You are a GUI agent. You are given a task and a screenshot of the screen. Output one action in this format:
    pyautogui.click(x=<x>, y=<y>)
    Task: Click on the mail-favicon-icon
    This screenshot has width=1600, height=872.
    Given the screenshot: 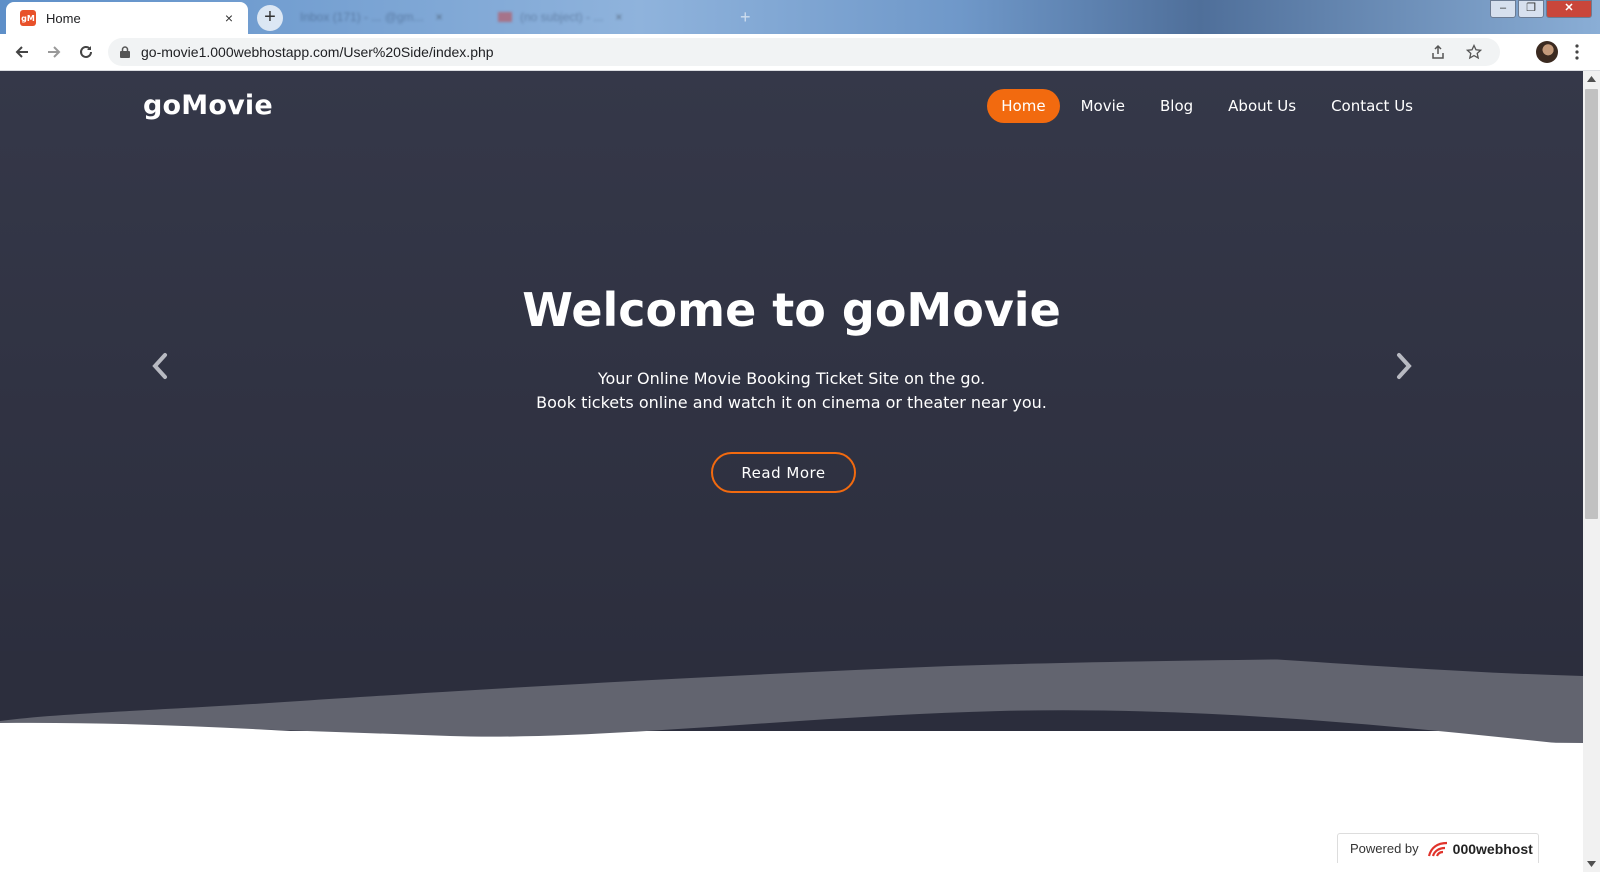 What is the action you would take?
    pyautogui.click(x=505, y=17)
    